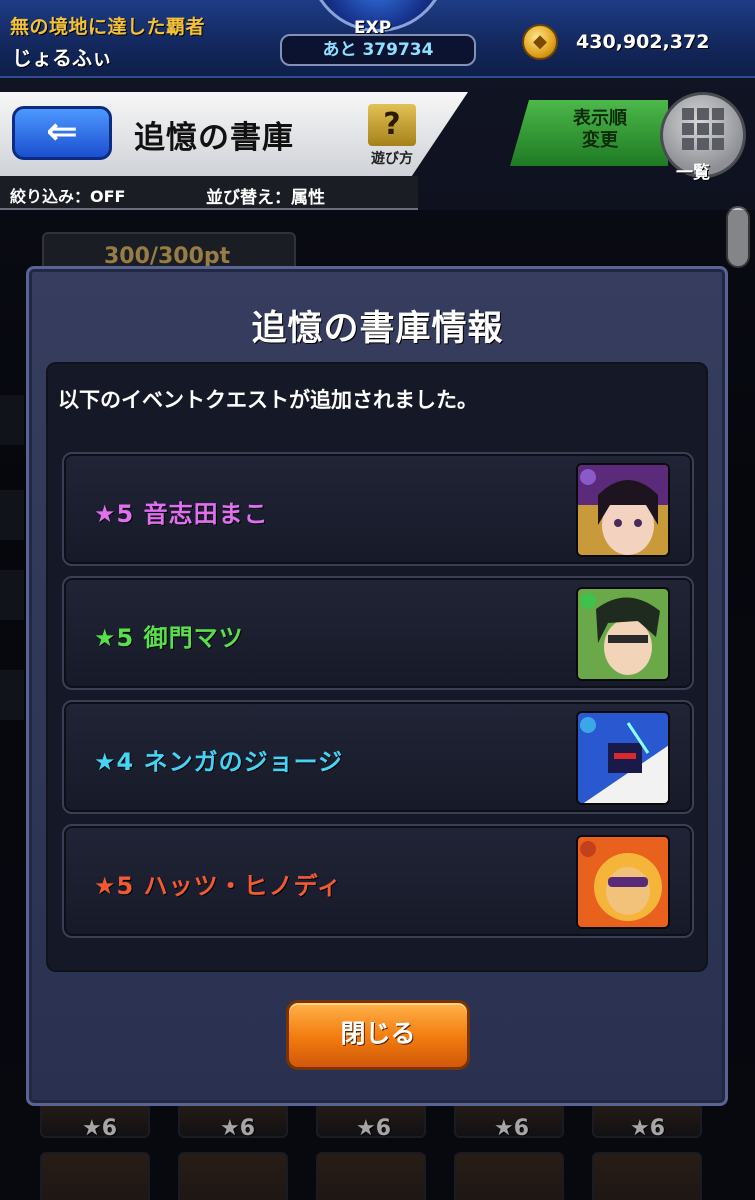 The image size is (755, 1200). Describe the element at coordinates (703, 129) in the screenshot. I see `grid-icon` at that location.